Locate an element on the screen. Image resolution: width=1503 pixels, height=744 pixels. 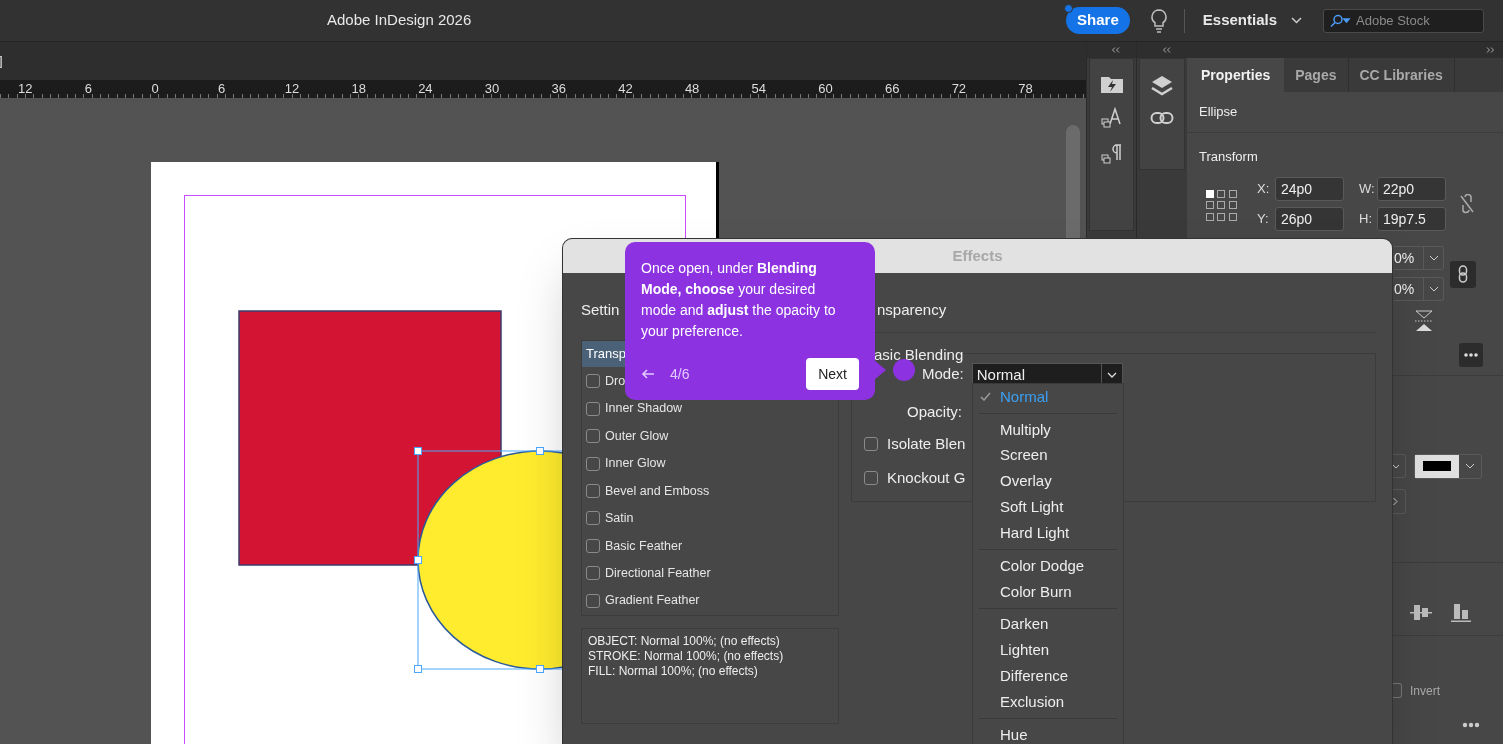
reference-point-icon is located at coordinates (1221, 205).